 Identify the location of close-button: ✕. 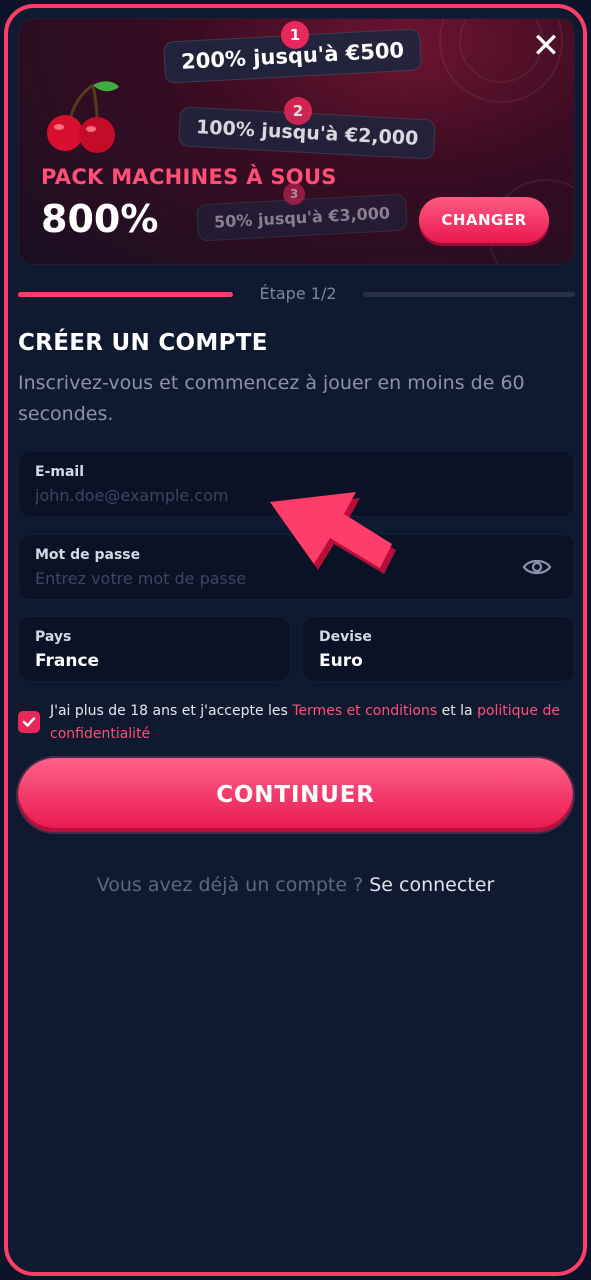
(546, 47).